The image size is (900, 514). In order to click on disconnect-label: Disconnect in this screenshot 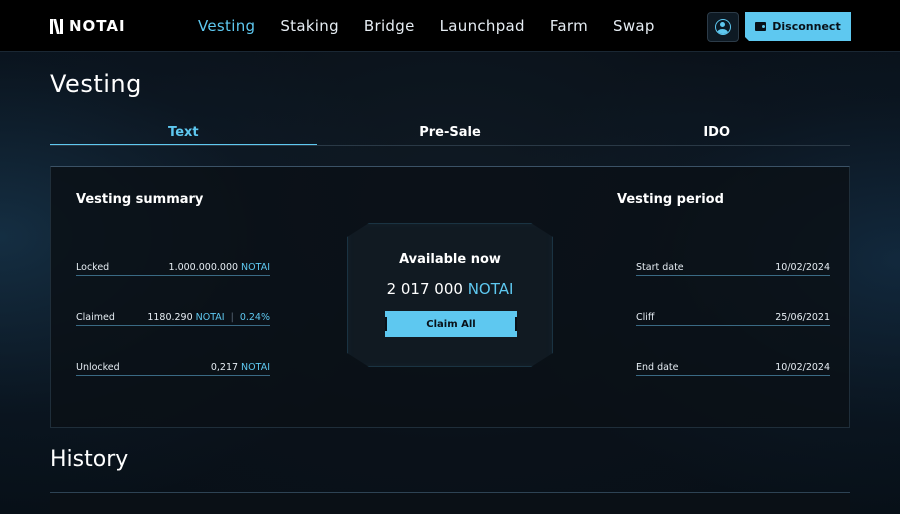, I will do `click(806, 26)`.